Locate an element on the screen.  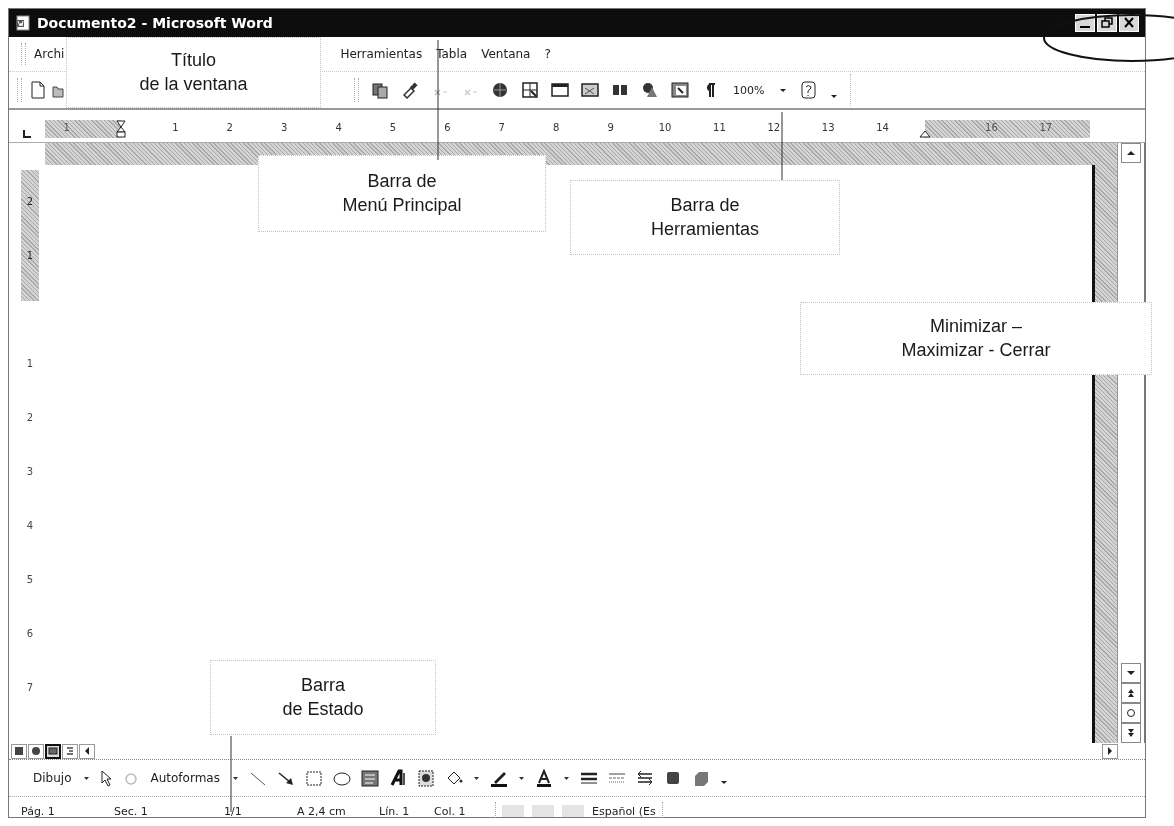
annotation-label: Minimizar – Maximizar - Cerrar is located at coordinates (976, 338).